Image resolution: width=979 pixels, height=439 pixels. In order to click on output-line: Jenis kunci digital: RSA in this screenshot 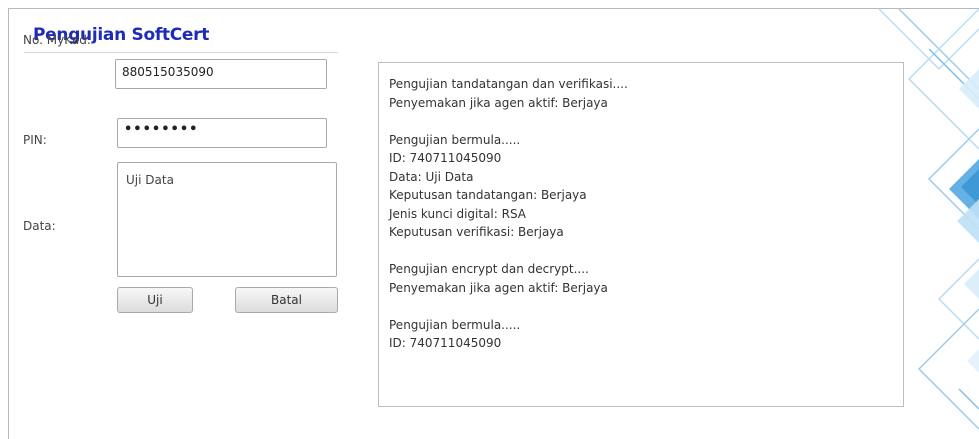, I will do `click(458, 213)`.